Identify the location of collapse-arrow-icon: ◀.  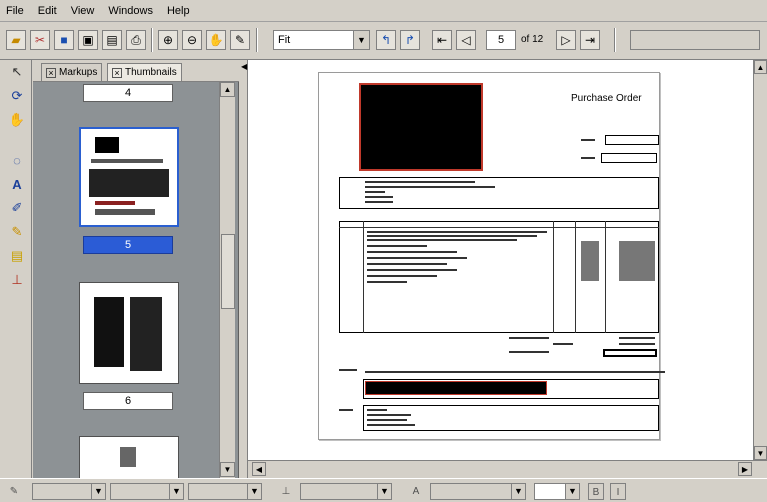
(244, 66).